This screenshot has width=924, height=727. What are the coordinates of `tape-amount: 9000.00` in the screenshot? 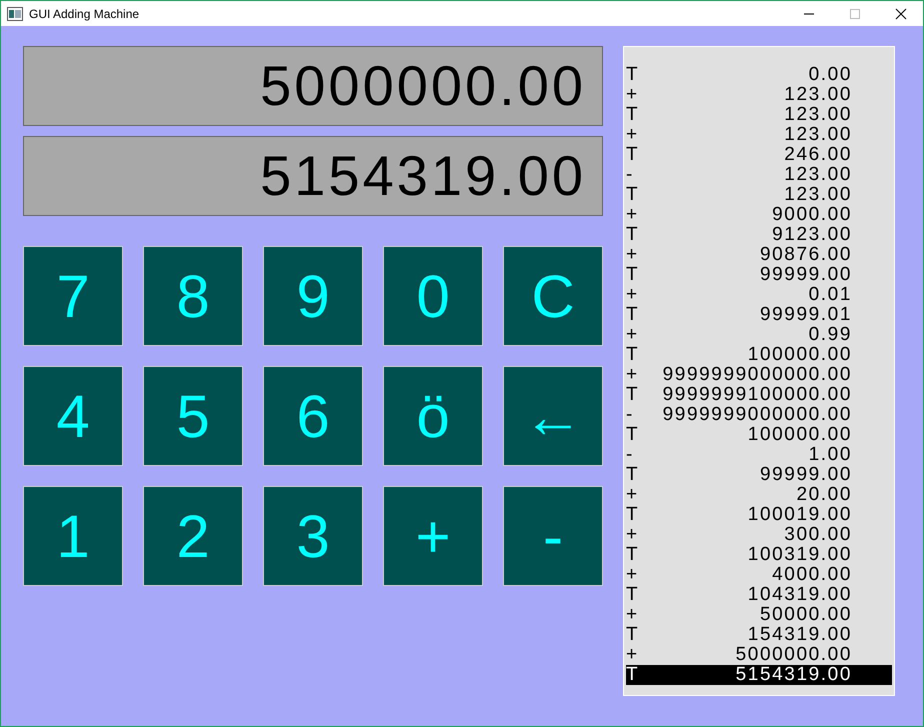 It's located at (811, 215).